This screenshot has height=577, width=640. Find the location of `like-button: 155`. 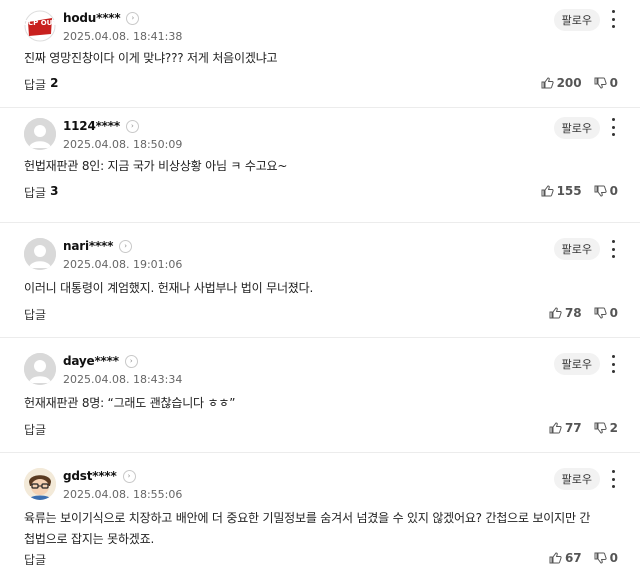

like-button: 155 is located at coordinates (561, 191).